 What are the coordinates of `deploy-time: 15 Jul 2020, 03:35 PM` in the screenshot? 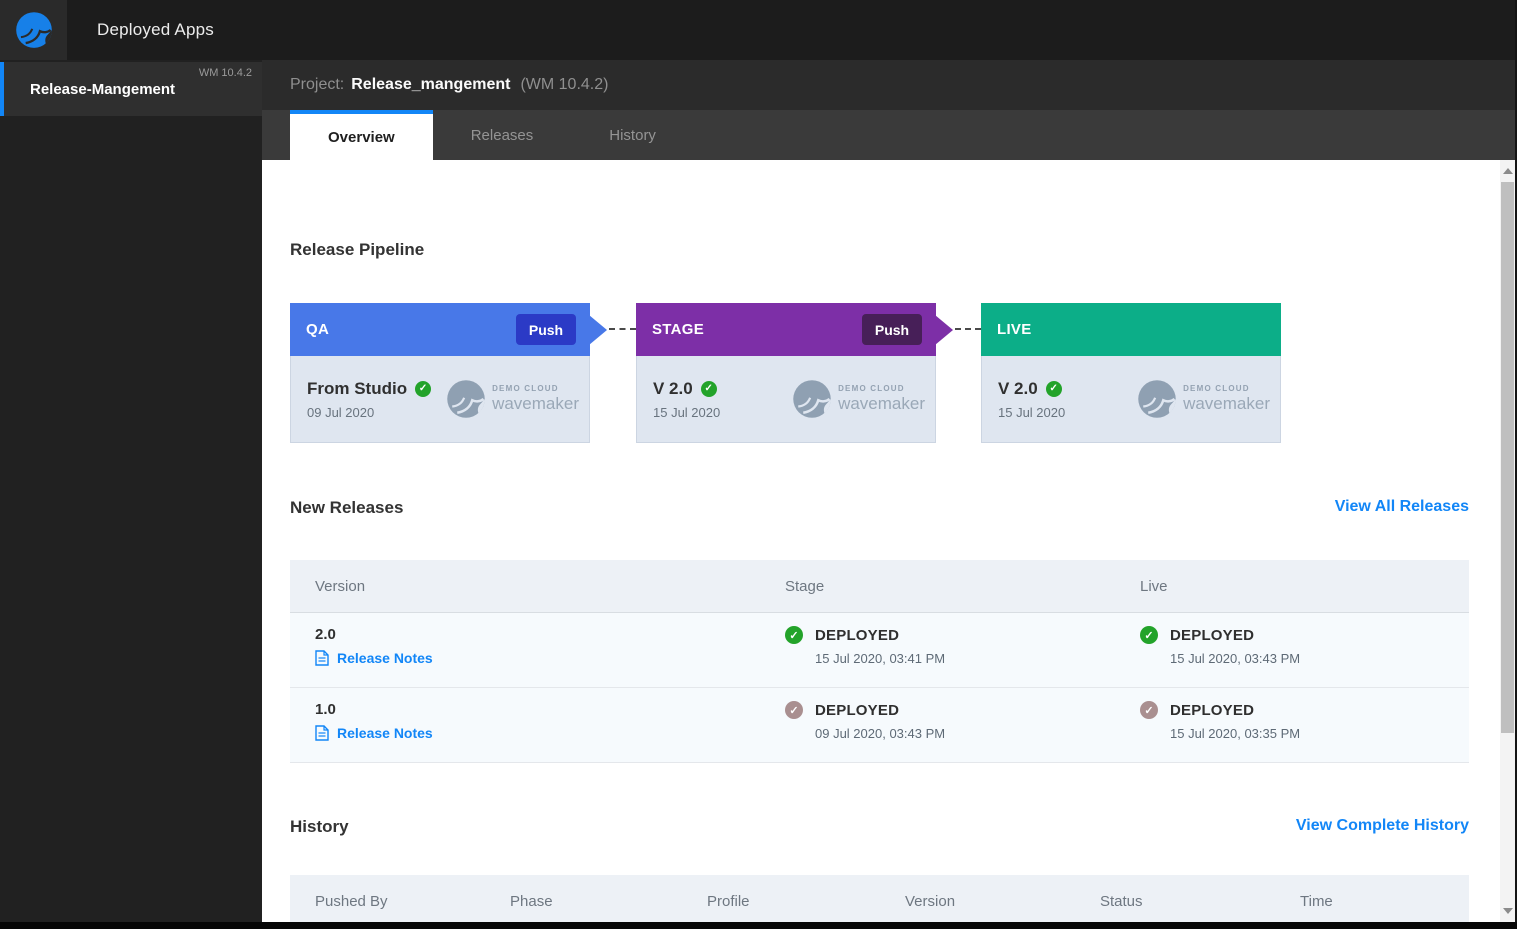 It's located at (1235, 733).